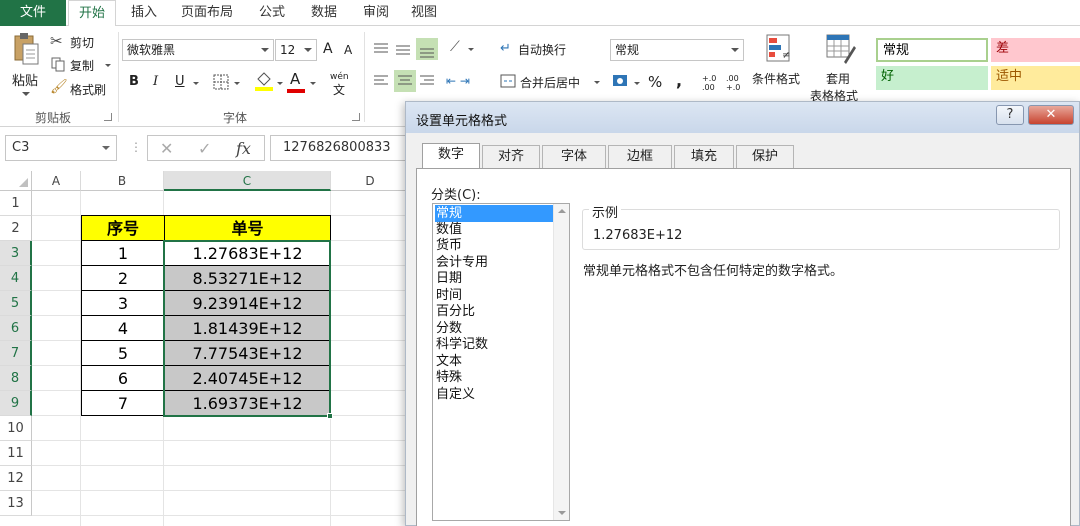  I want to click on merge-center-button: 合并后居中, so click(552, 83).